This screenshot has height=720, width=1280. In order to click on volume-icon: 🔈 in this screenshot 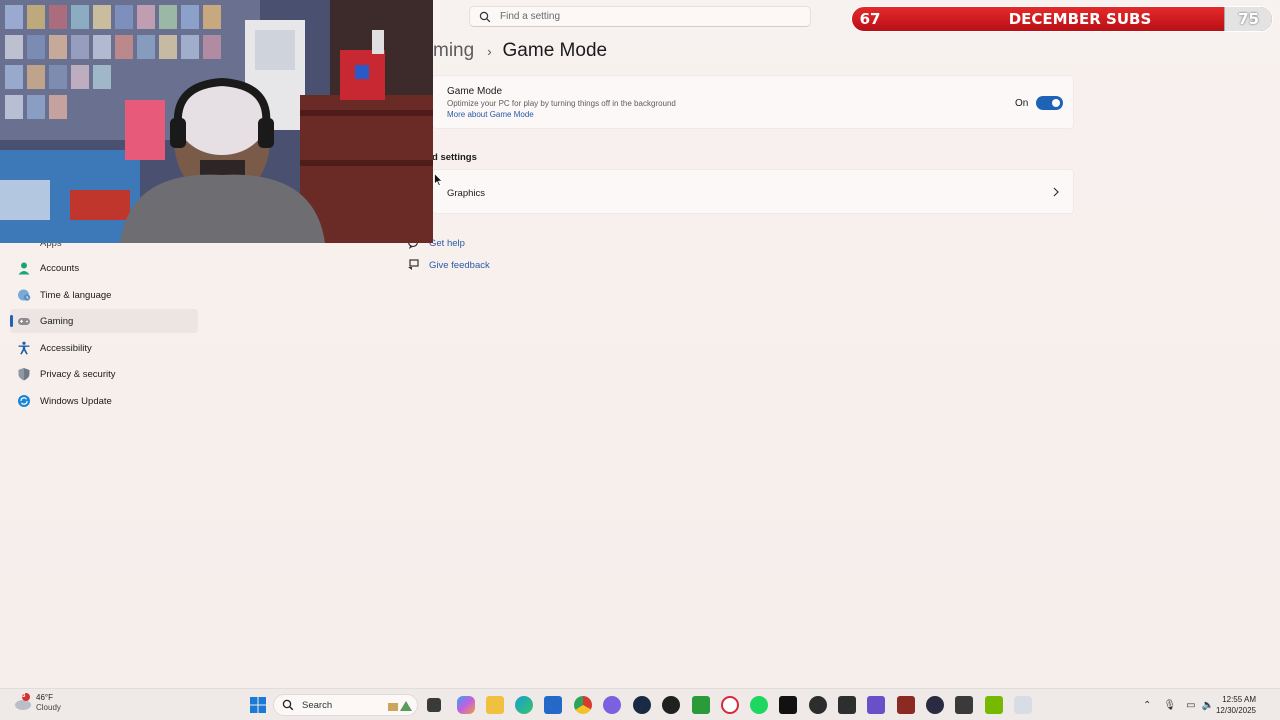, I will do `click(1208, 705)`.